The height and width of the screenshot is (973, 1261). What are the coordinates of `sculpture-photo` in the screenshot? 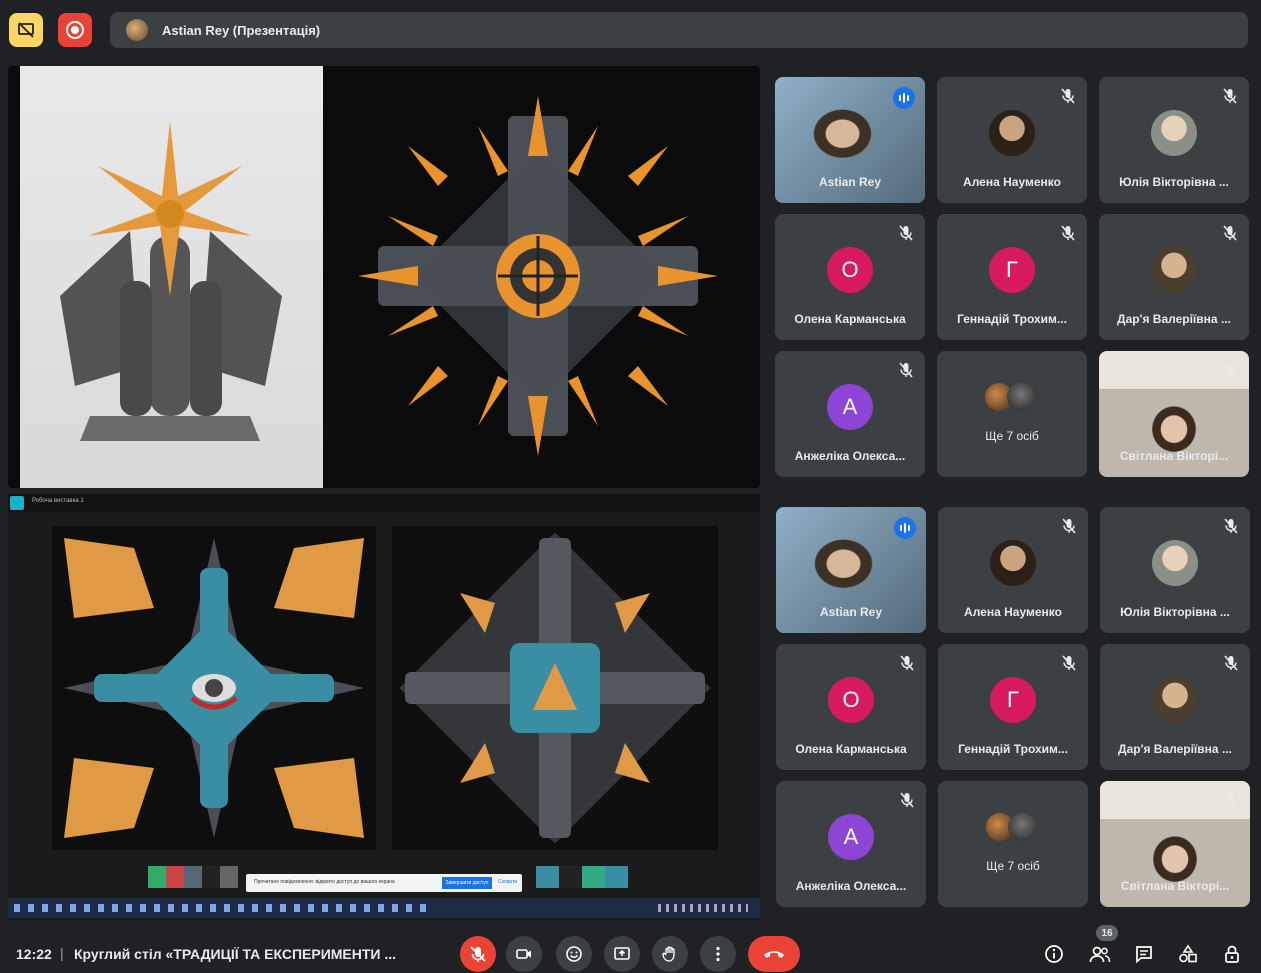 It's located at (171, 277).